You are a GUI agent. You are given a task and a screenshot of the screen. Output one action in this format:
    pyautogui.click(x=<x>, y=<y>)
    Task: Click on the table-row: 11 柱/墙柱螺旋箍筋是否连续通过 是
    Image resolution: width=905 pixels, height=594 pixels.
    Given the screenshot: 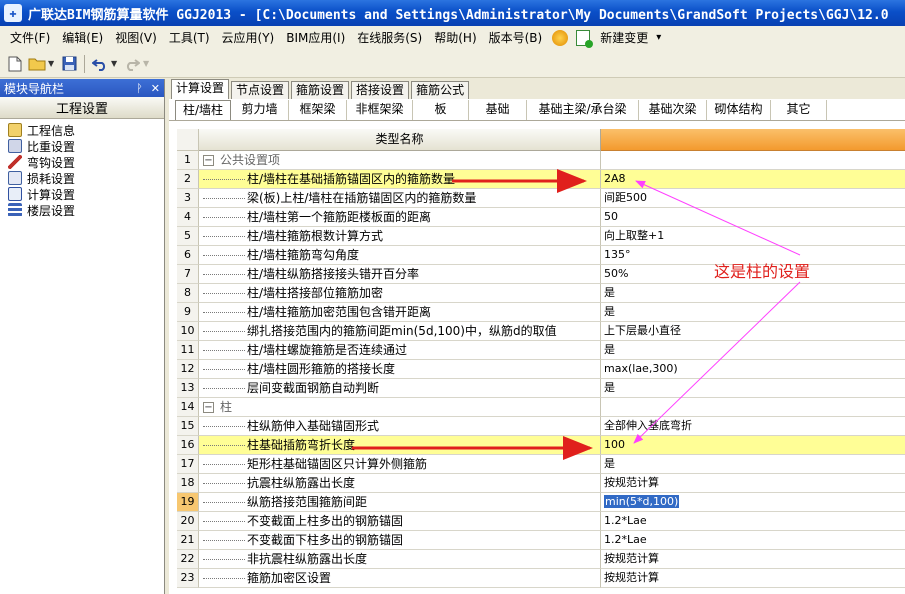 What is the action you would take?
    pyautogui.click(x=541, y=350)
    